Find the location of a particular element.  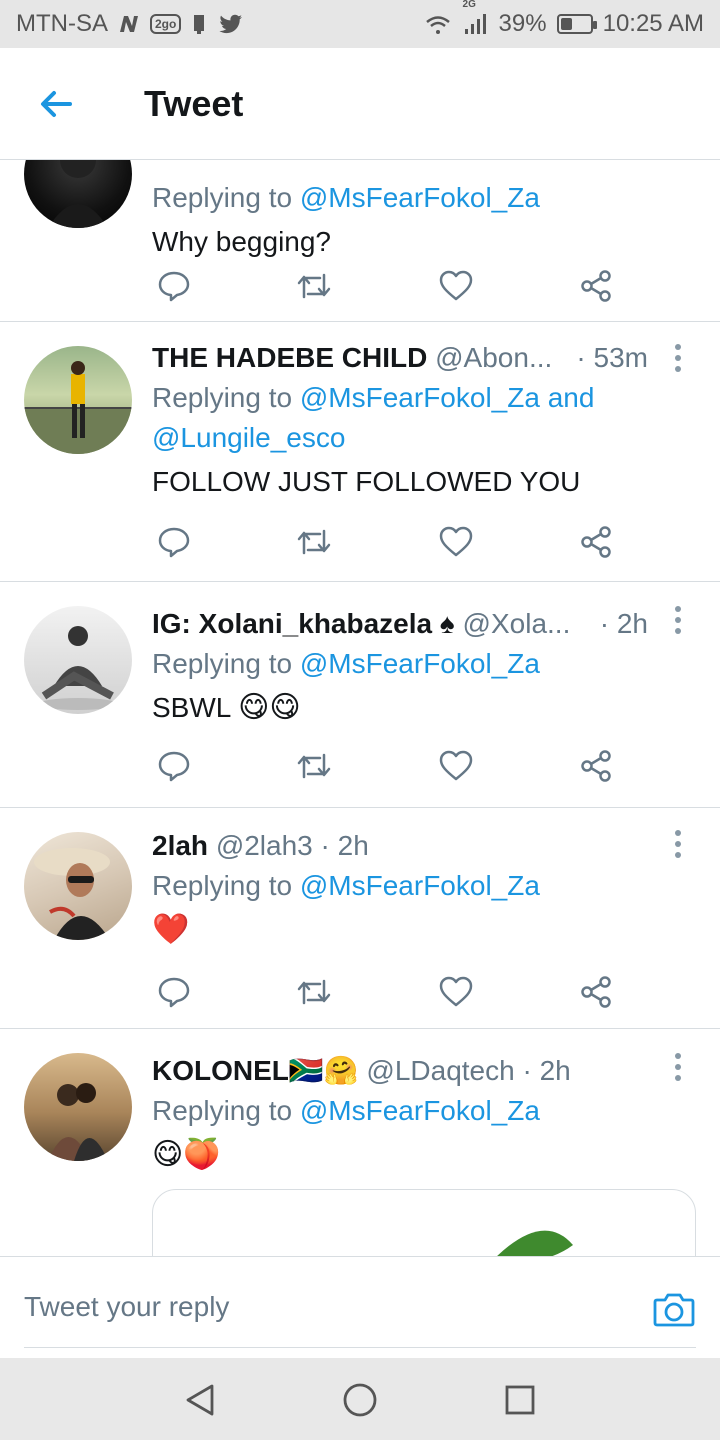

n-logo-icon is located at coordinates (129, 24).